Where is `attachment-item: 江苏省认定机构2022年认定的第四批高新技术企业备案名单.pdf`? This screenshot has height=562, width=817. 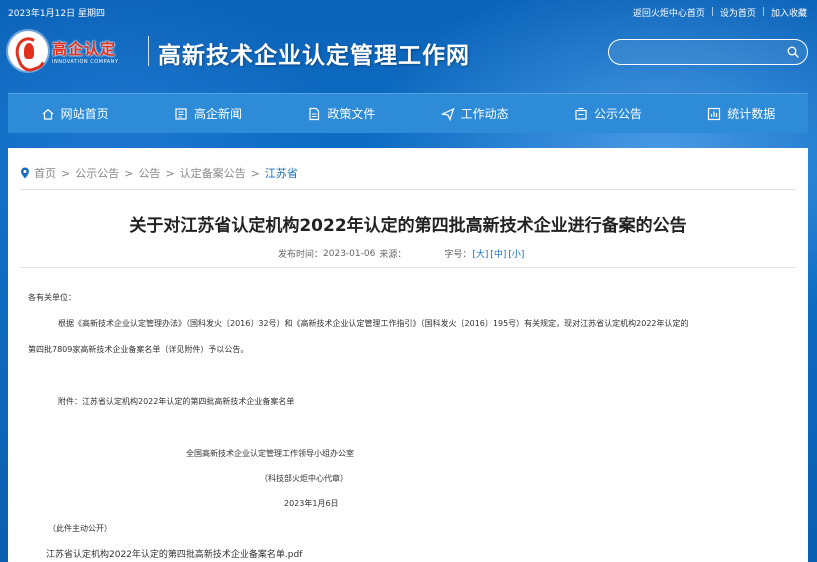 attachment-item: 江苏省认定机构2022年认定的第四批高新技术企业备案名单.pdf is located at coordinates (174, 553).